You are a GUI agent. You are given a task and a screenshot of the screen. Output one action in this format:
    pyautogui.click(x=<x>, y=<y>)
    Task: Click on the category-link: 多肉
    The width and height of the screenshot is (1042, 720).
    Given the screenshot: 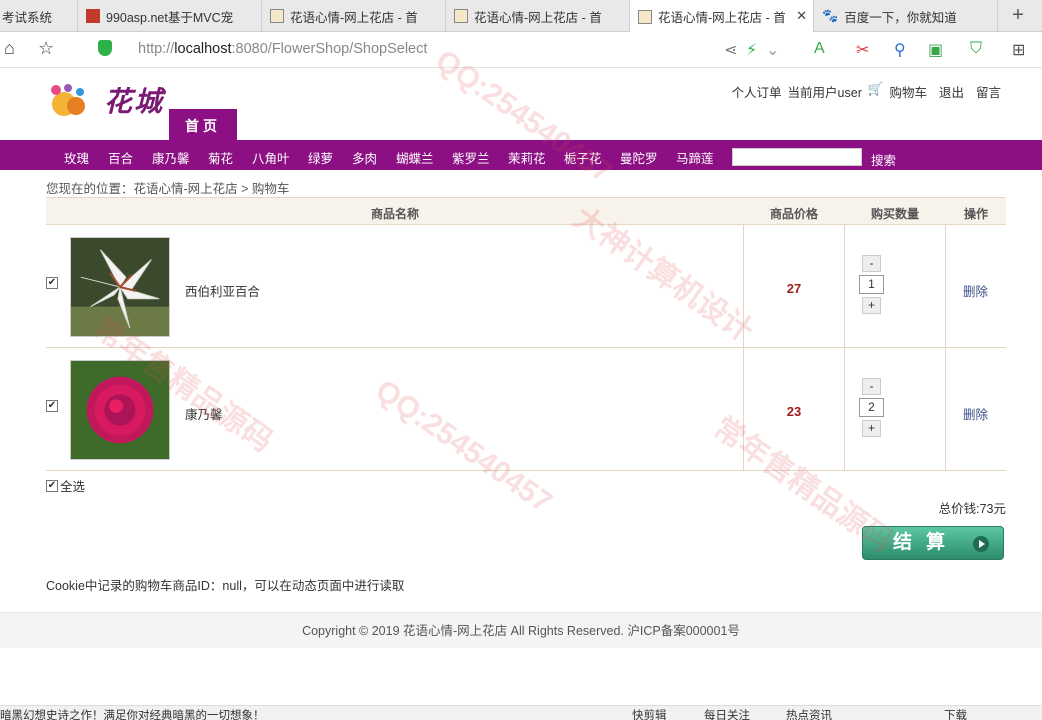 What is the action you would take?
    pyautogui.click(x=364, y=157)
    